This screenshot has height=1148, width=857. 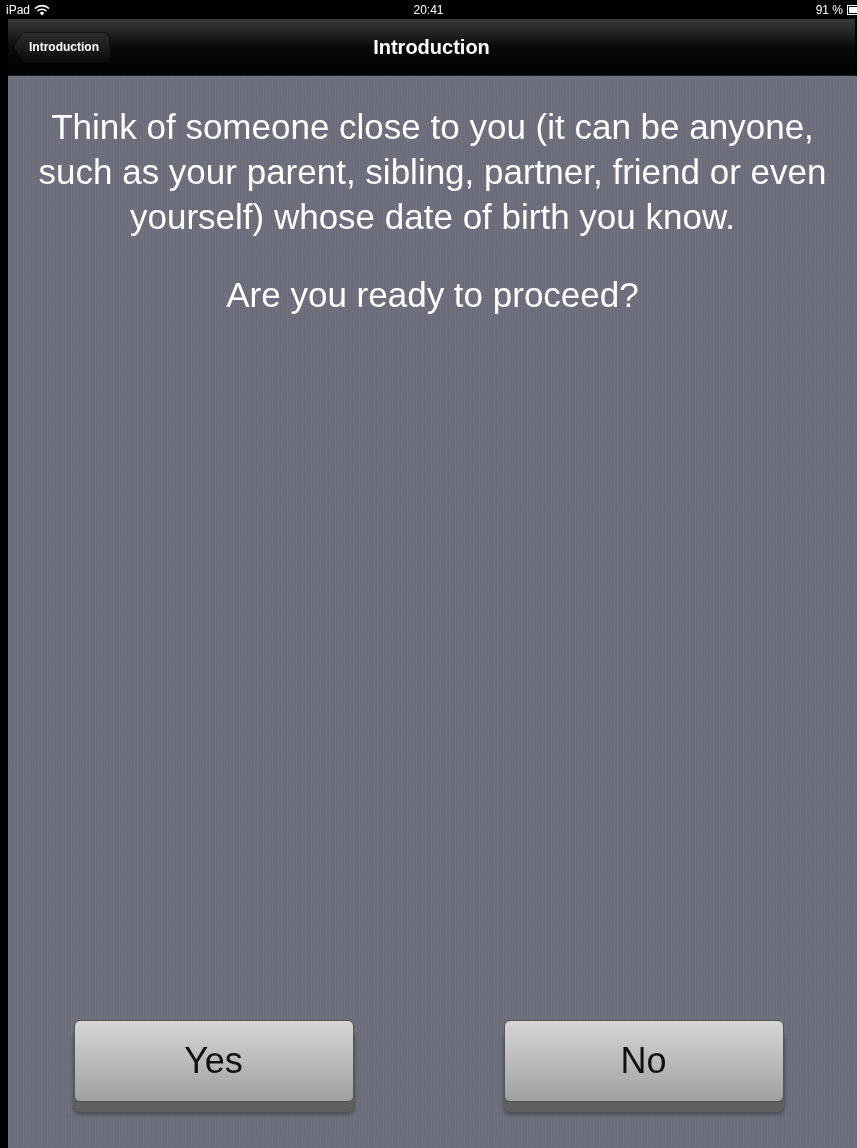 I want to click on clock: 20:41, so click(x=428, y=9).